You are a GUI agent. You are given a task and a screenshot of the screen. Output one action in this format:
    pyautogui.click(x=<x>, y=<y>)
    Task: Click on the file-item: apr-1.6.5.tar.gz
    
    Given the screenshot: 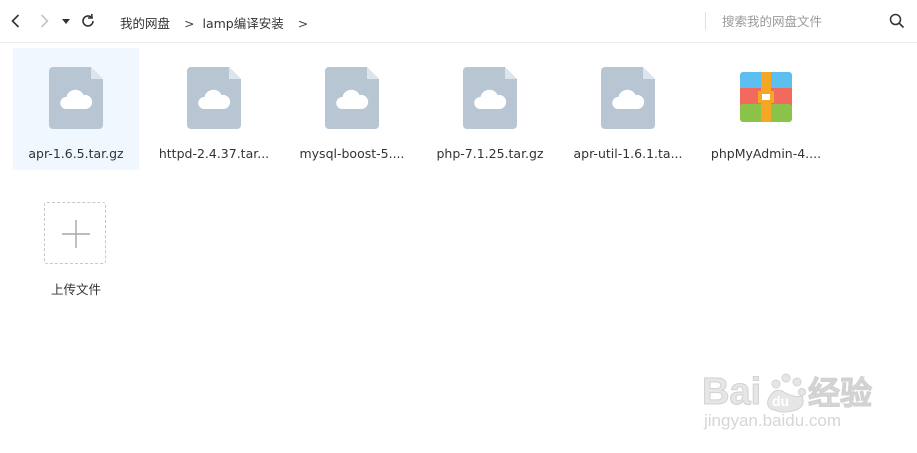 What is the action you would take?
    pyautogui.click(x=76, y=109)
    